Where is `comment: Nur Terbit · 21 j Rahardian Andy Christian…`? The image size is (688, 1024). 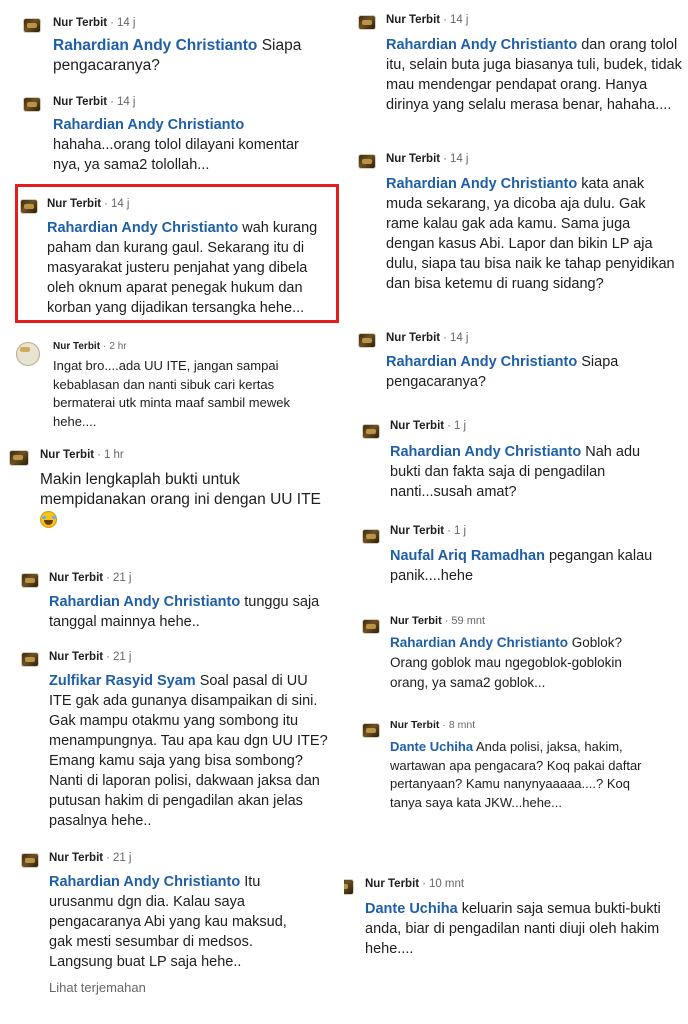
comment: Nur Terbit · 21 j Rahardian Andy Christian… is located at coordinates (181, 602).